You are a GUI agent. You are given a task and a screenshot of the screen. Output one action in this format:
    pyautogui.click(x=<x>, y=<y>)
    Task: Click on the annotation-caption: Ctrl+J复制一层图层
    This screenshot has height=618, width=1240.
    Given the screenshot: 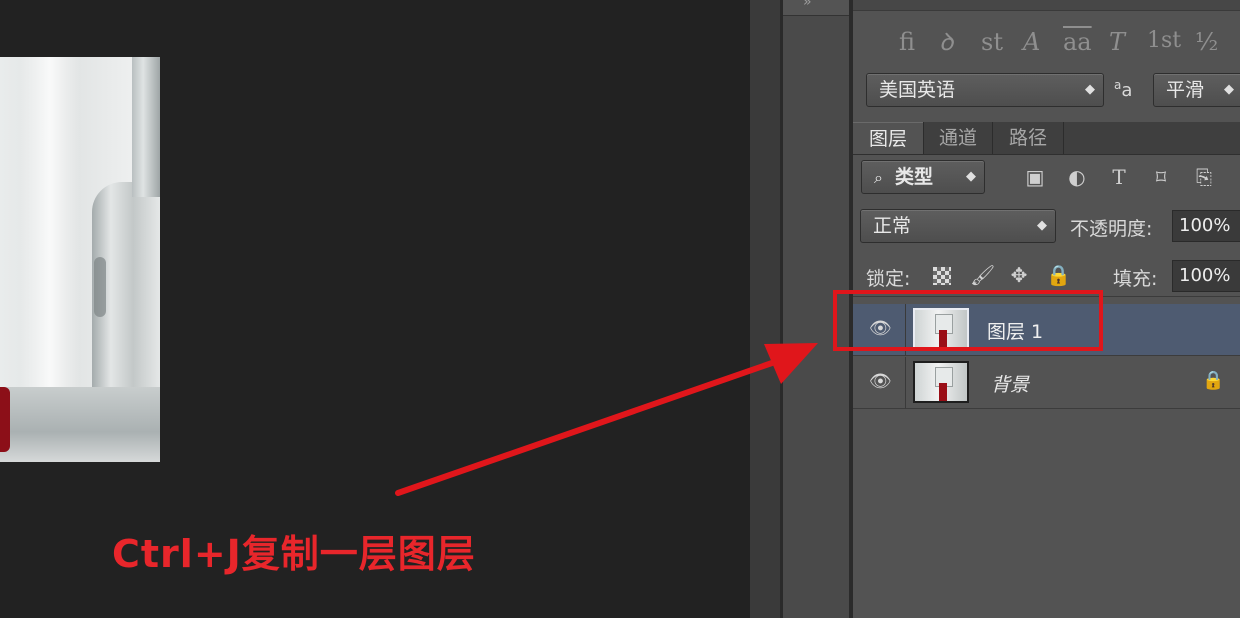 What is the action you would take?
    pyautogui.click(x=294, y=554)
    